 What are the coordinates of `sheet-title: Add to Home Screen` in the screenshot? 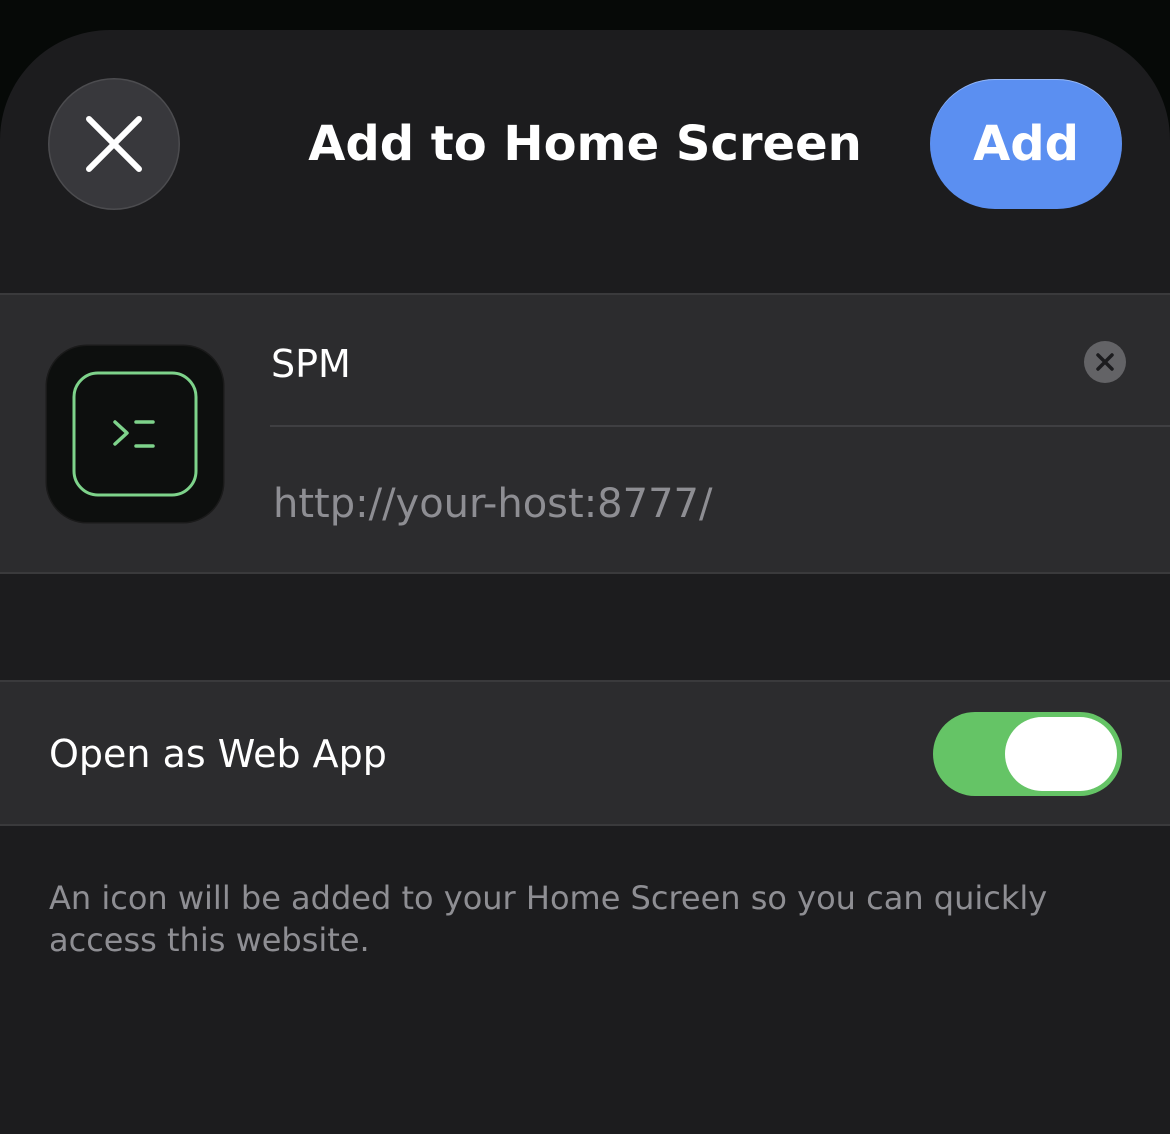 It's located at (585, 144).